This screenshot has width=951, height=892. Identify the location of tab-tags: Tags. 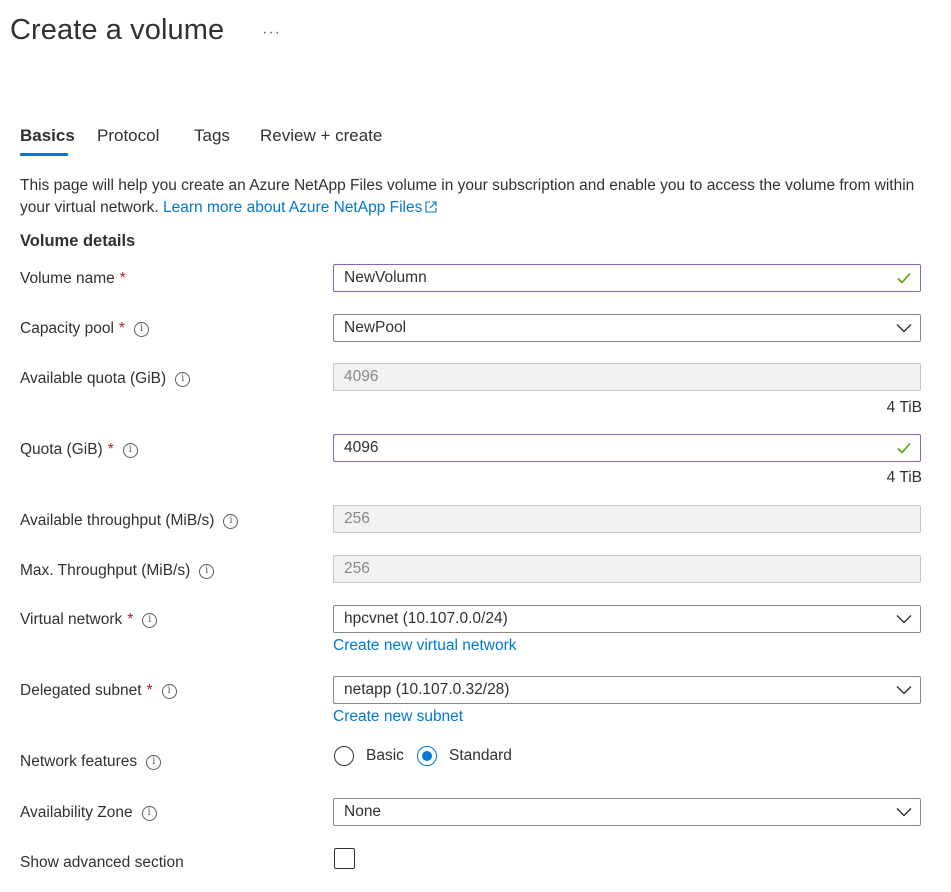
(212, 136).